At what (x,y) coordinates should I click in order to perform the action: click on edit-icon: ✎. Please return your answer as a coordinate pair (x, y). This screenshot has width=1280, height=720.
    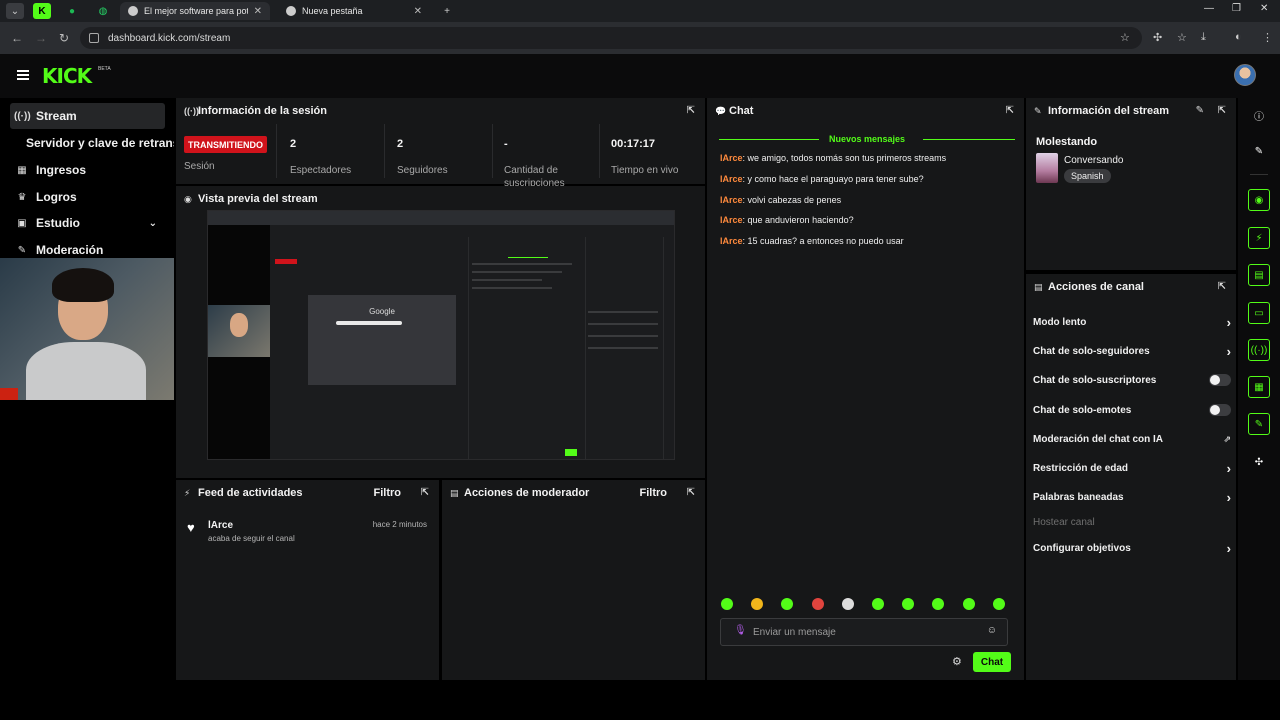
    Looking at the image, I should click on (1259, 151).